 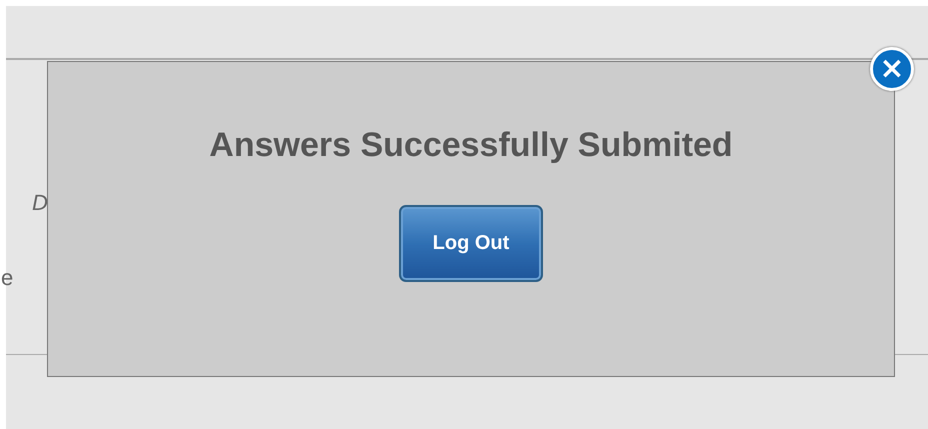 I want to click on page-text: D, so click(x=40, y=203).